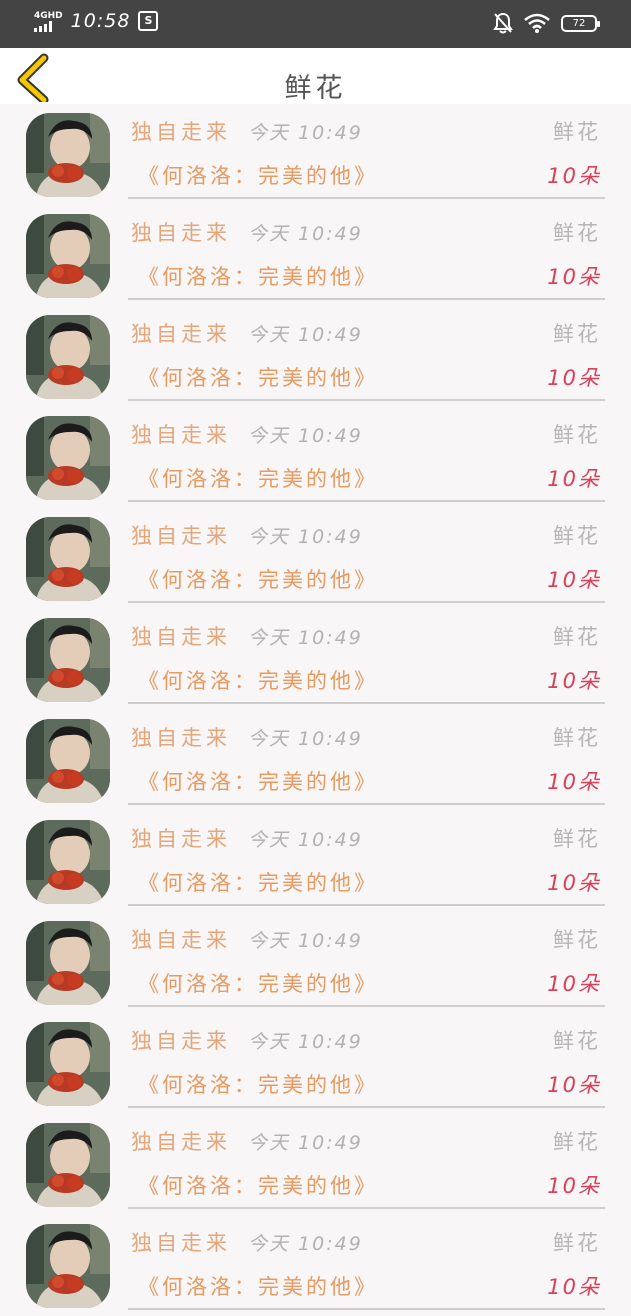  What do you see at coordinates (537, 23) in the screenshot?
I see `wifi-icon` at bounding box center [537, 23].